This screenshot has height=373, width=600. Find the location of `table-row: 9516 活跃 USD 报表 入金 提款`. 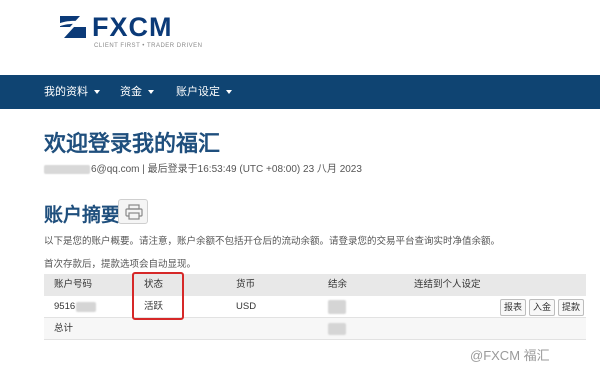

table-row: 9516 活跃 USD 报表 入金 提款 is located at coordinates (315, 307).